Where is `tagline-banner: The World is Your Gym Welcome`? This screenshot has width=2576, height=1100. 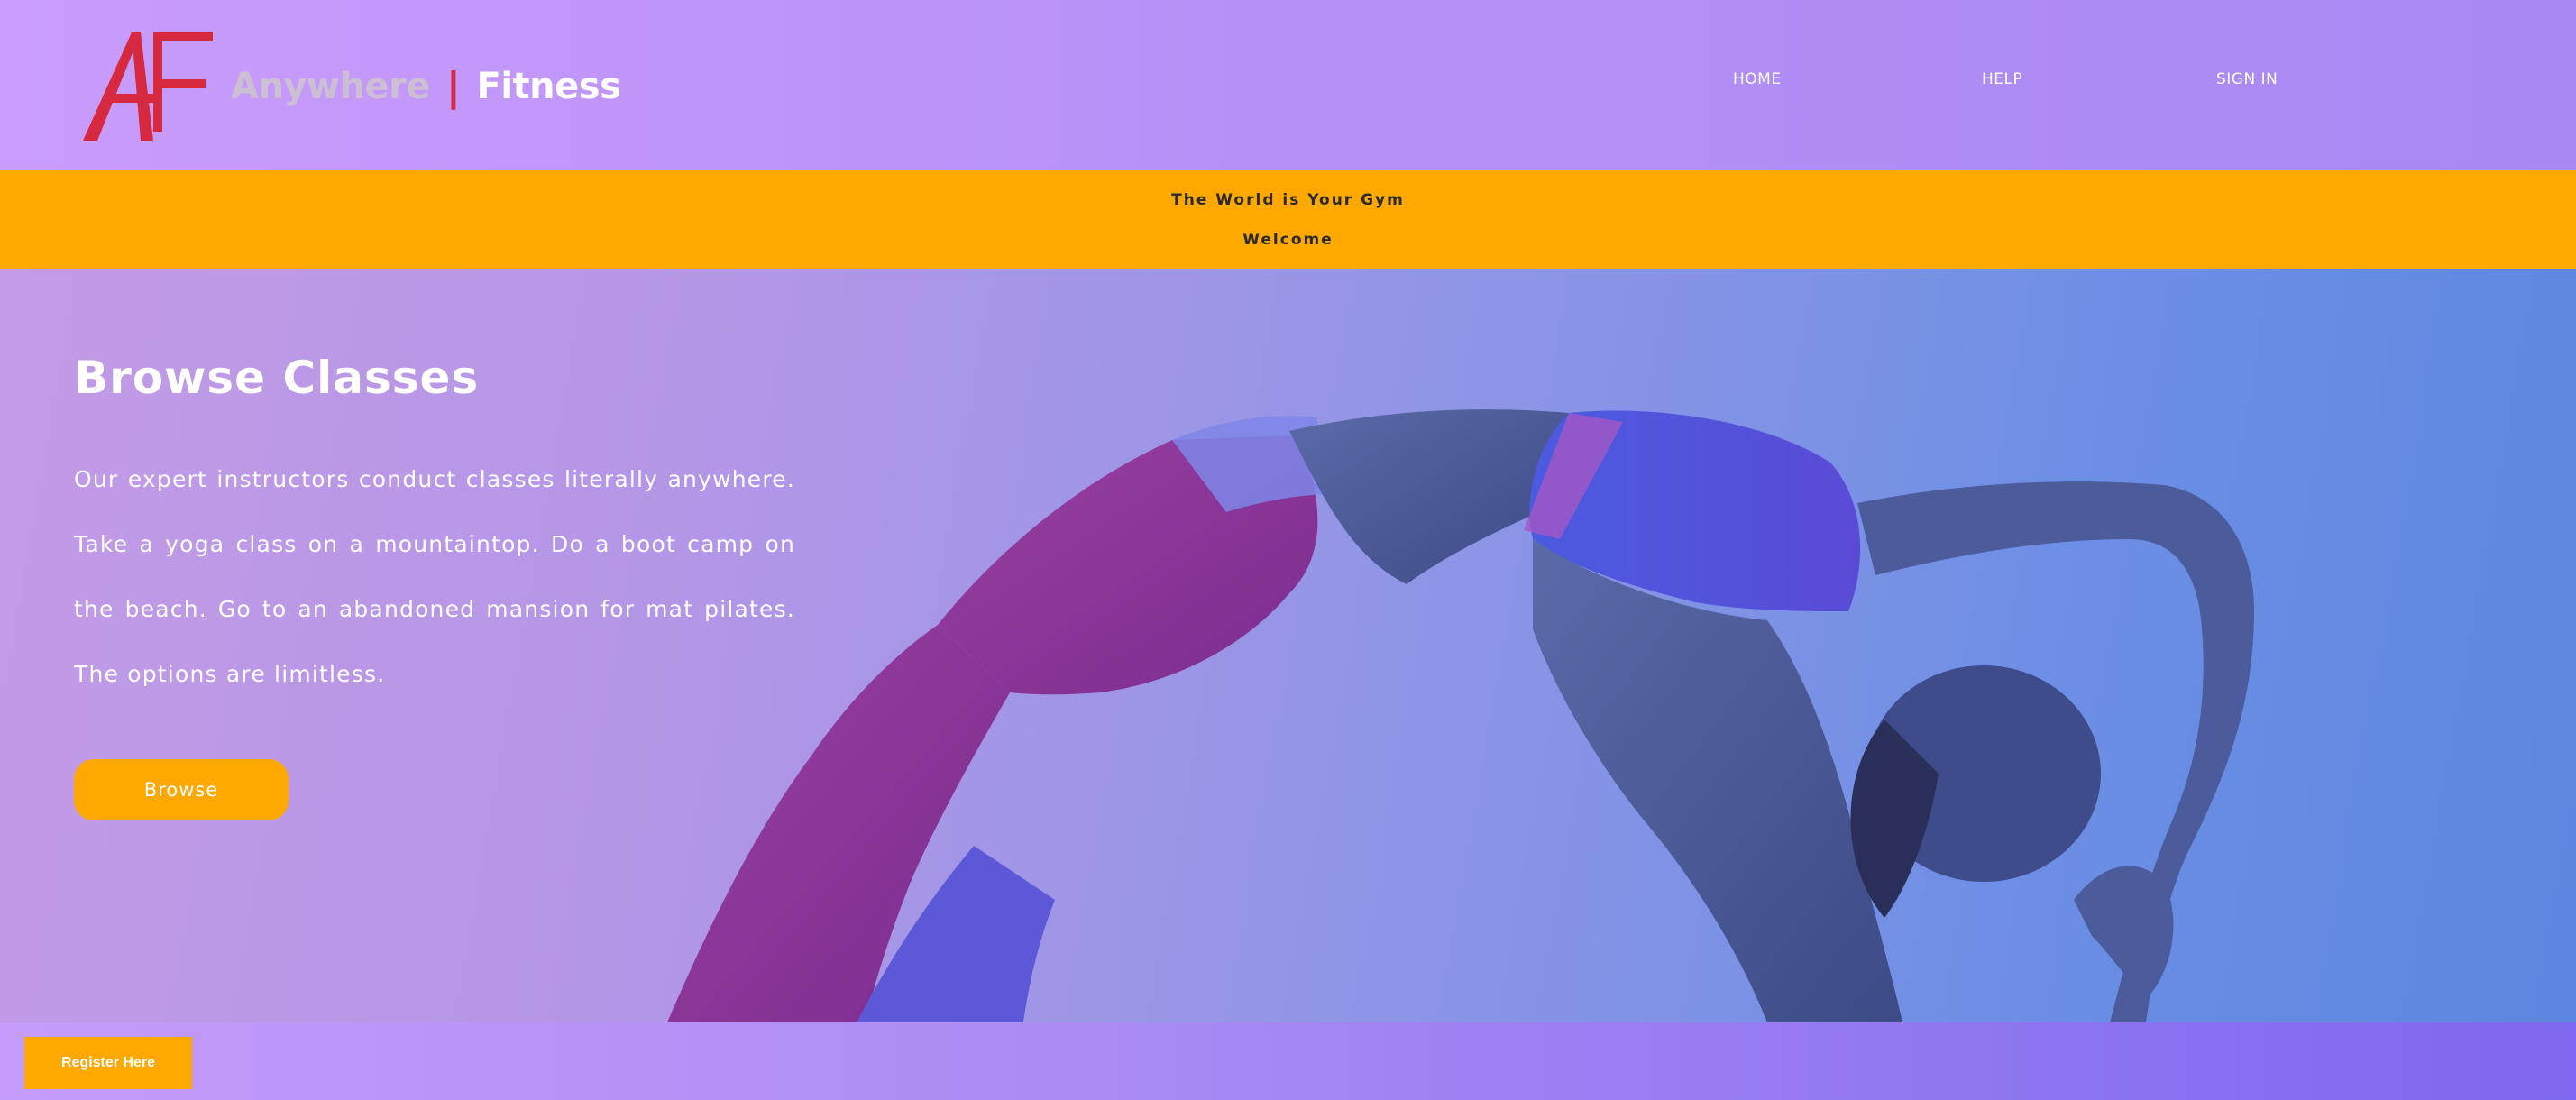 tagline-banner: The World is Your Gym Welcome is located at coordinates (1288, 220).